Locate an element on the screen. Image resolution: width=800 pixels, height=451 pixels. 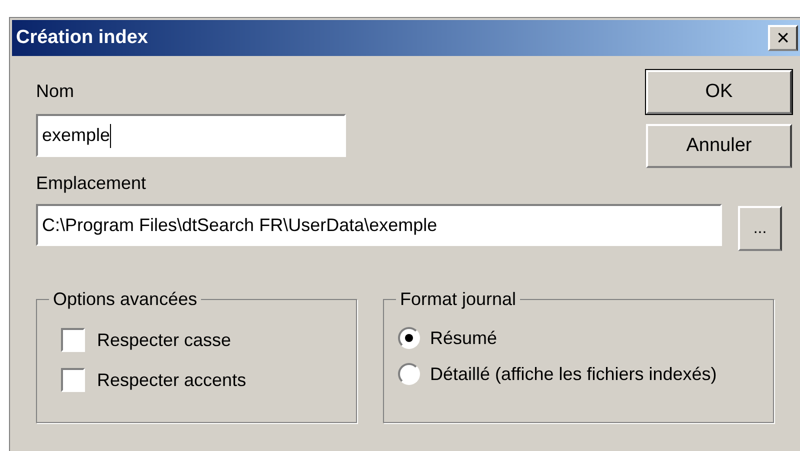
name-field: exemple is located at coordinates (191, 135).